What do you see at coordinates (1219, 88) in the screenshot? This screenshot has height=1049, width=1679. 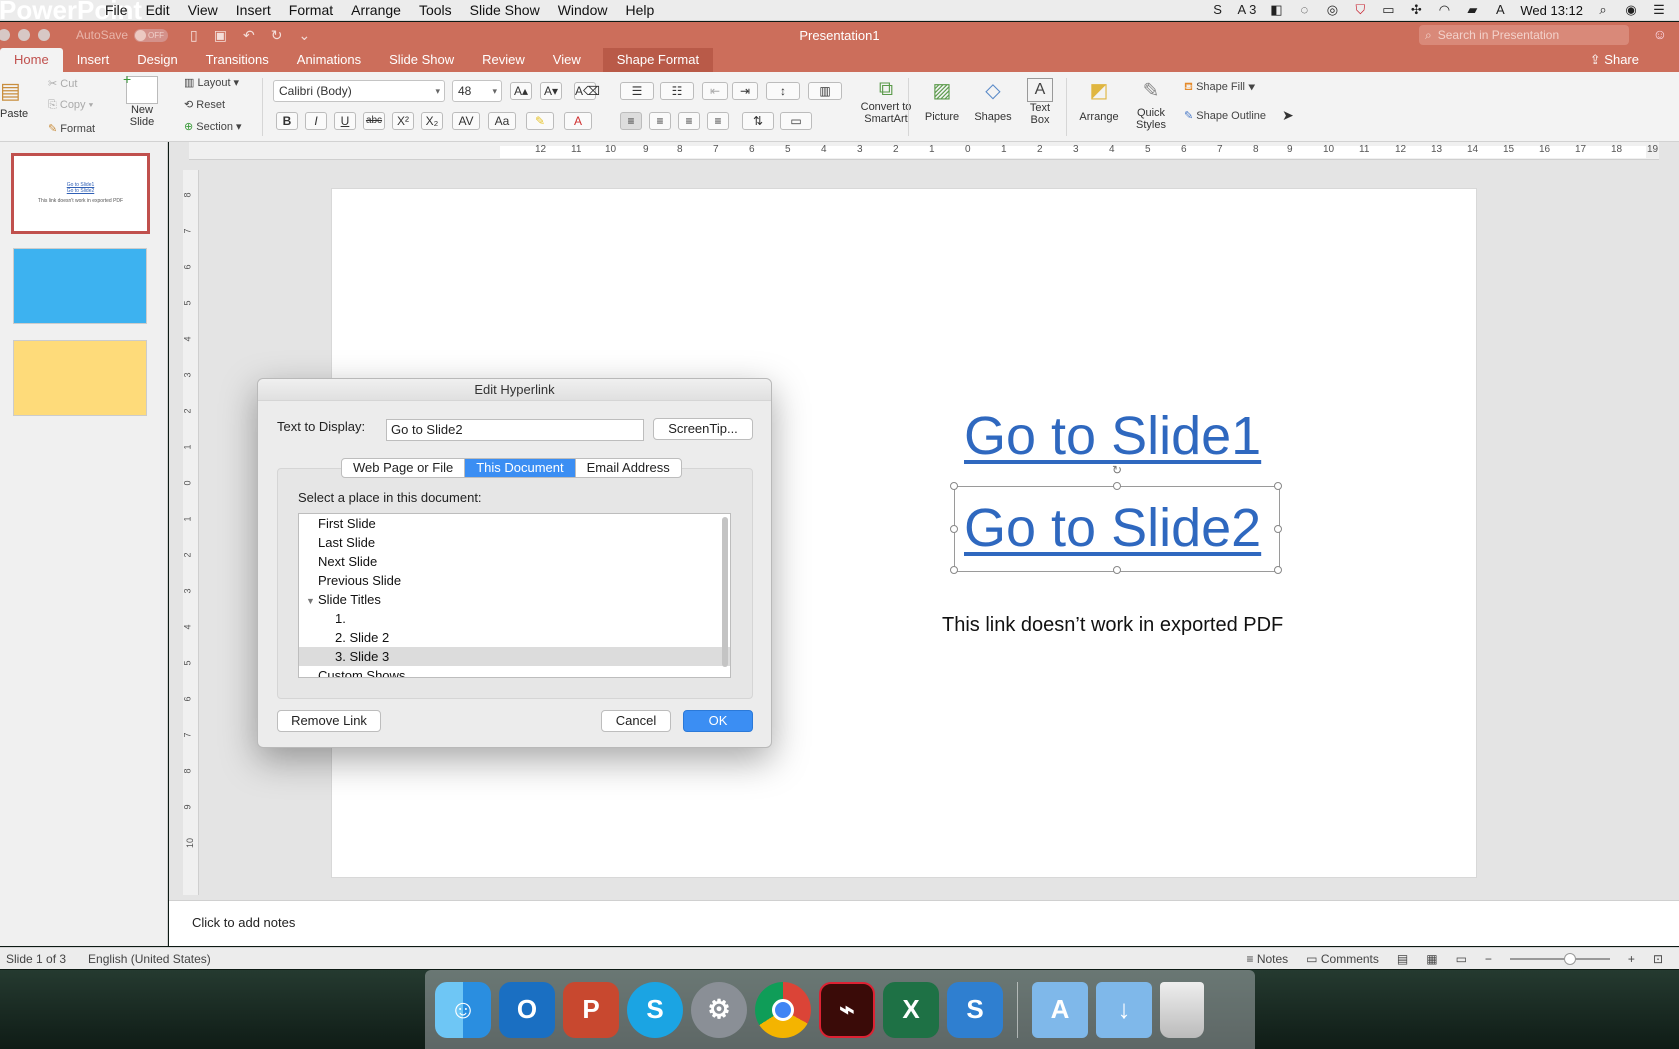 I see `shape-fill-button: ⛾ Shape Fill ▾` at bounding box center [1219, 88].